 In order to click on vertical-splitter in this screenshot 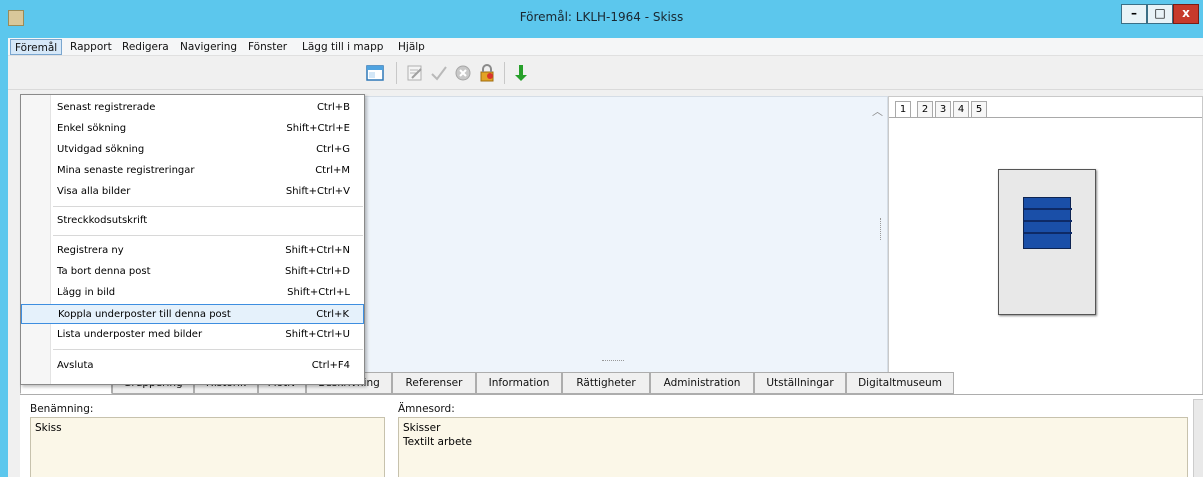, I will do `click(881, 229)`.